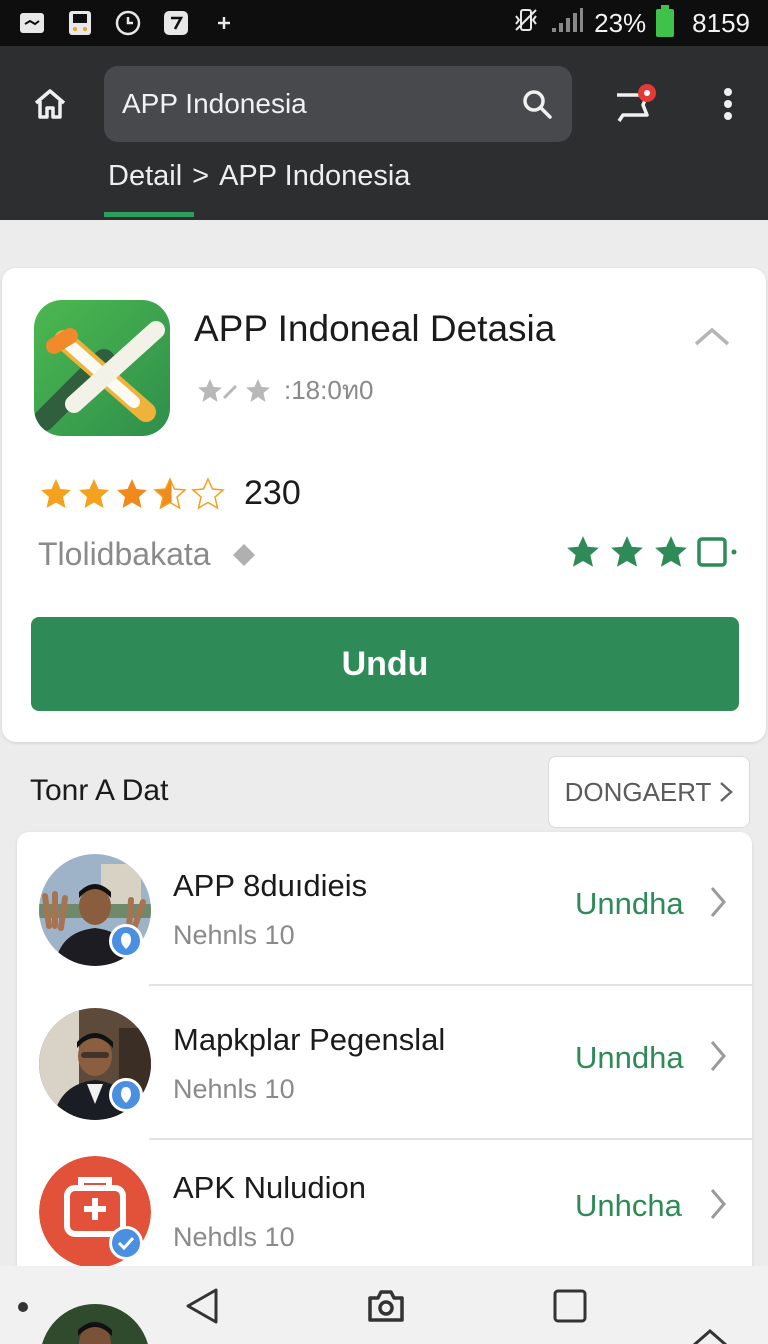 Image resolution: width=768 pixels, height=1344 pixels. I want to click on indicator-dot, so click(23, 1307).